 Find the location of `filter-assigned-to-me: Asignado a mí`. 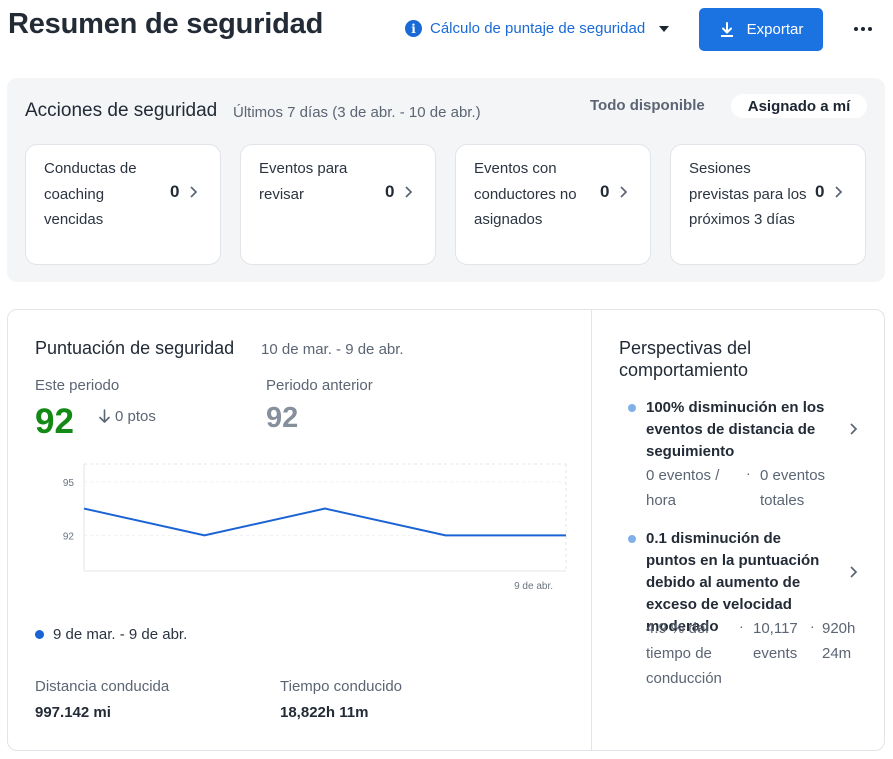

filter-assigned-to-me: Asignado a mí is located at coordinates (799, 106).